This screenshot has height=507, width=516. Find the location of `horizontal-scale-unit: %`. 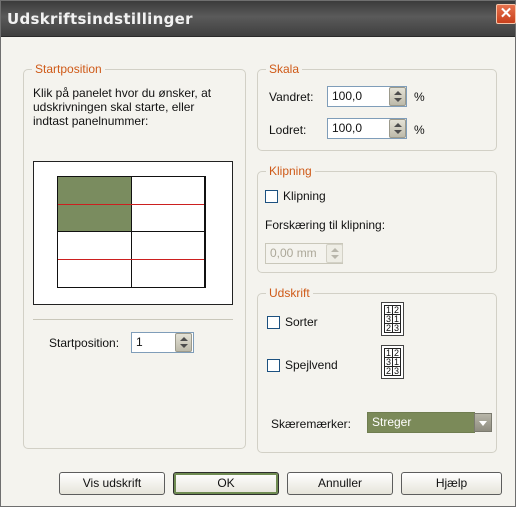

horizontal-scale-unit: % is located at coordinates (419, 97).